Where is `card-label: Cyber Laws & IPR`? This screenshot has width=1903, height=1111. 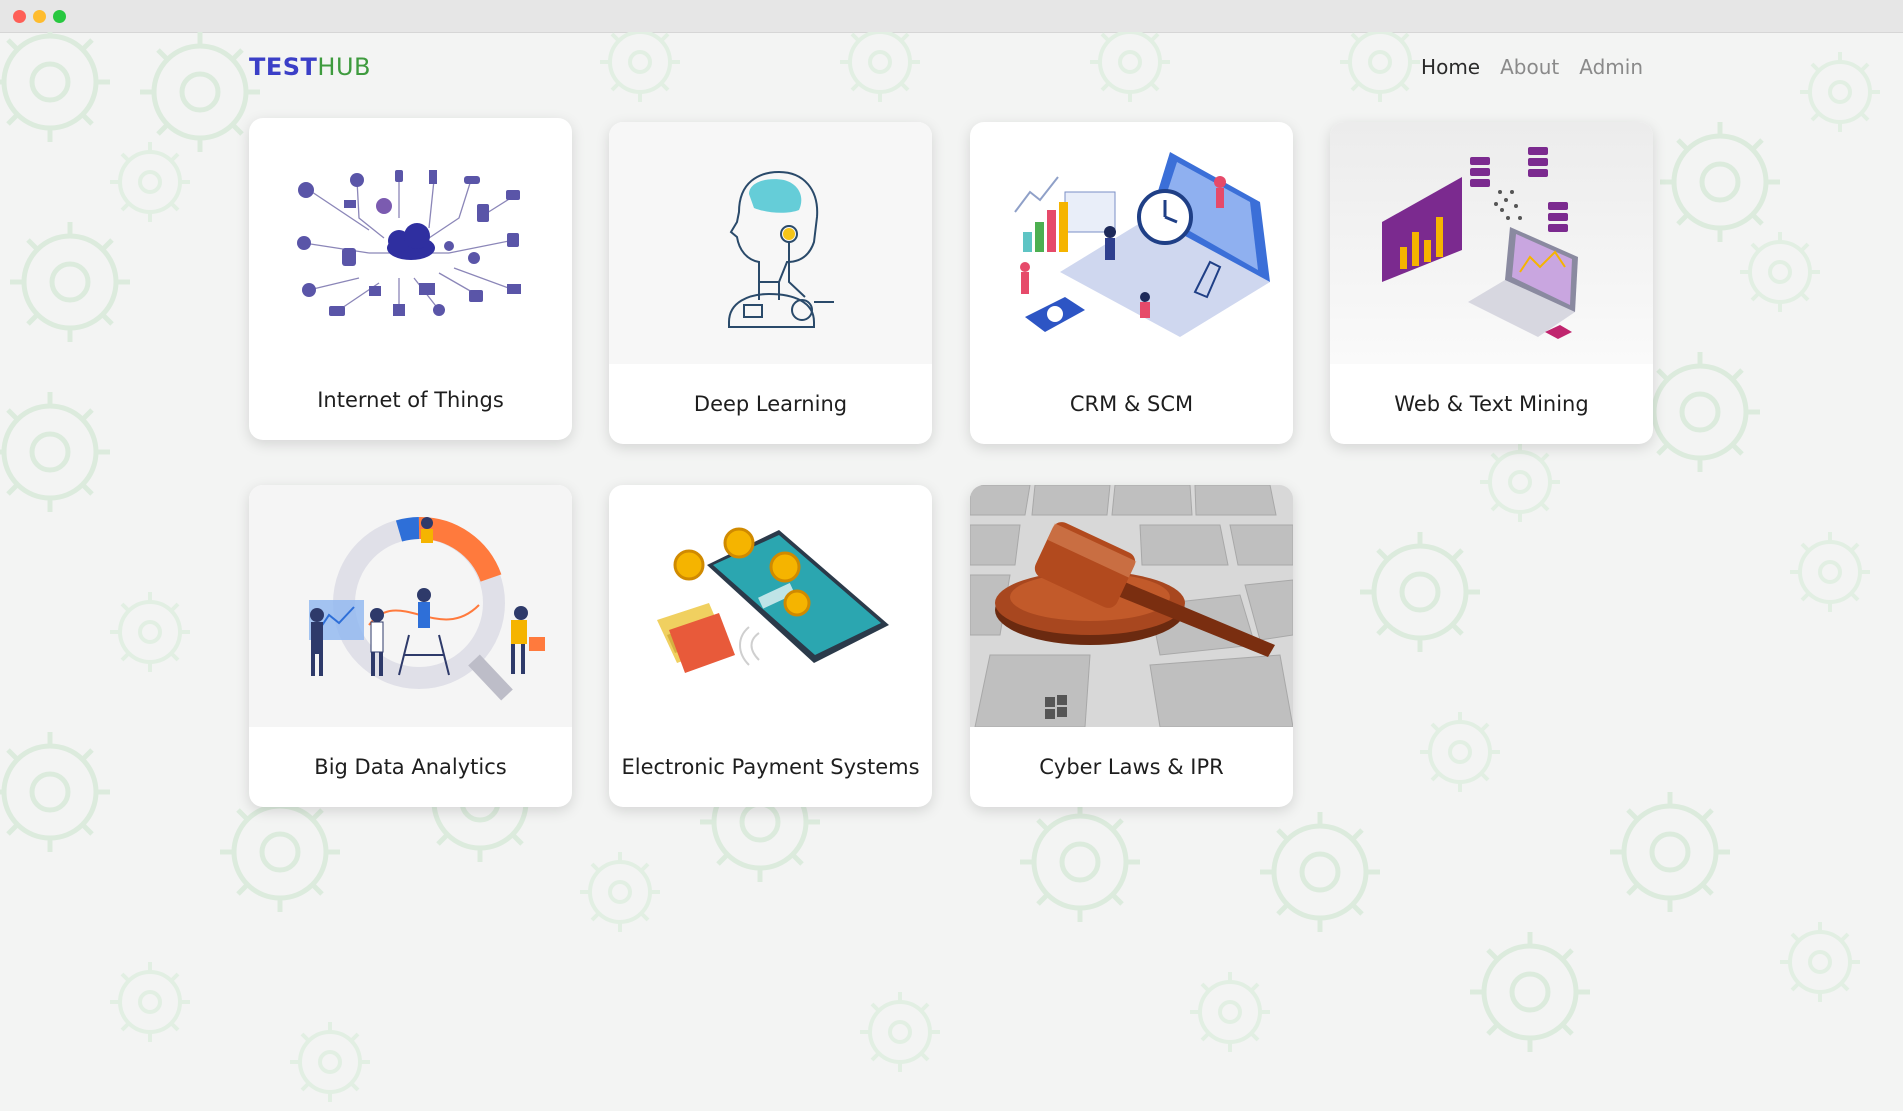
card-label: Cyber Laws & IPR is located at coordinates (1131, 767).